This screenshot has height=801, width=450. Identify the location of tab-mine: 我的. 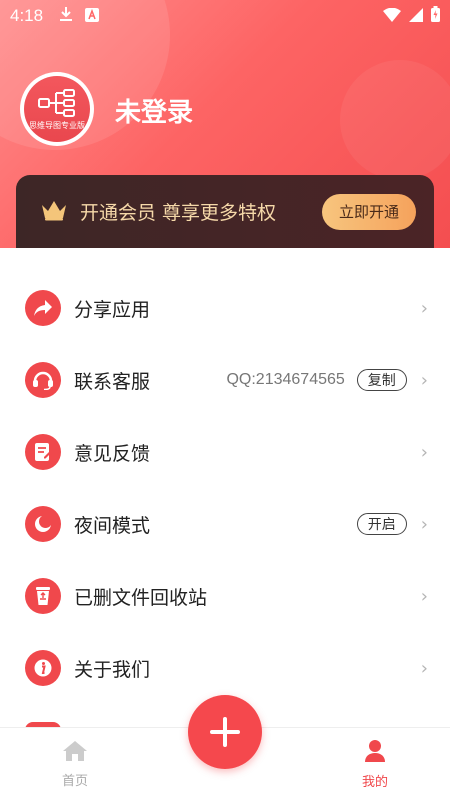
(375, 764).